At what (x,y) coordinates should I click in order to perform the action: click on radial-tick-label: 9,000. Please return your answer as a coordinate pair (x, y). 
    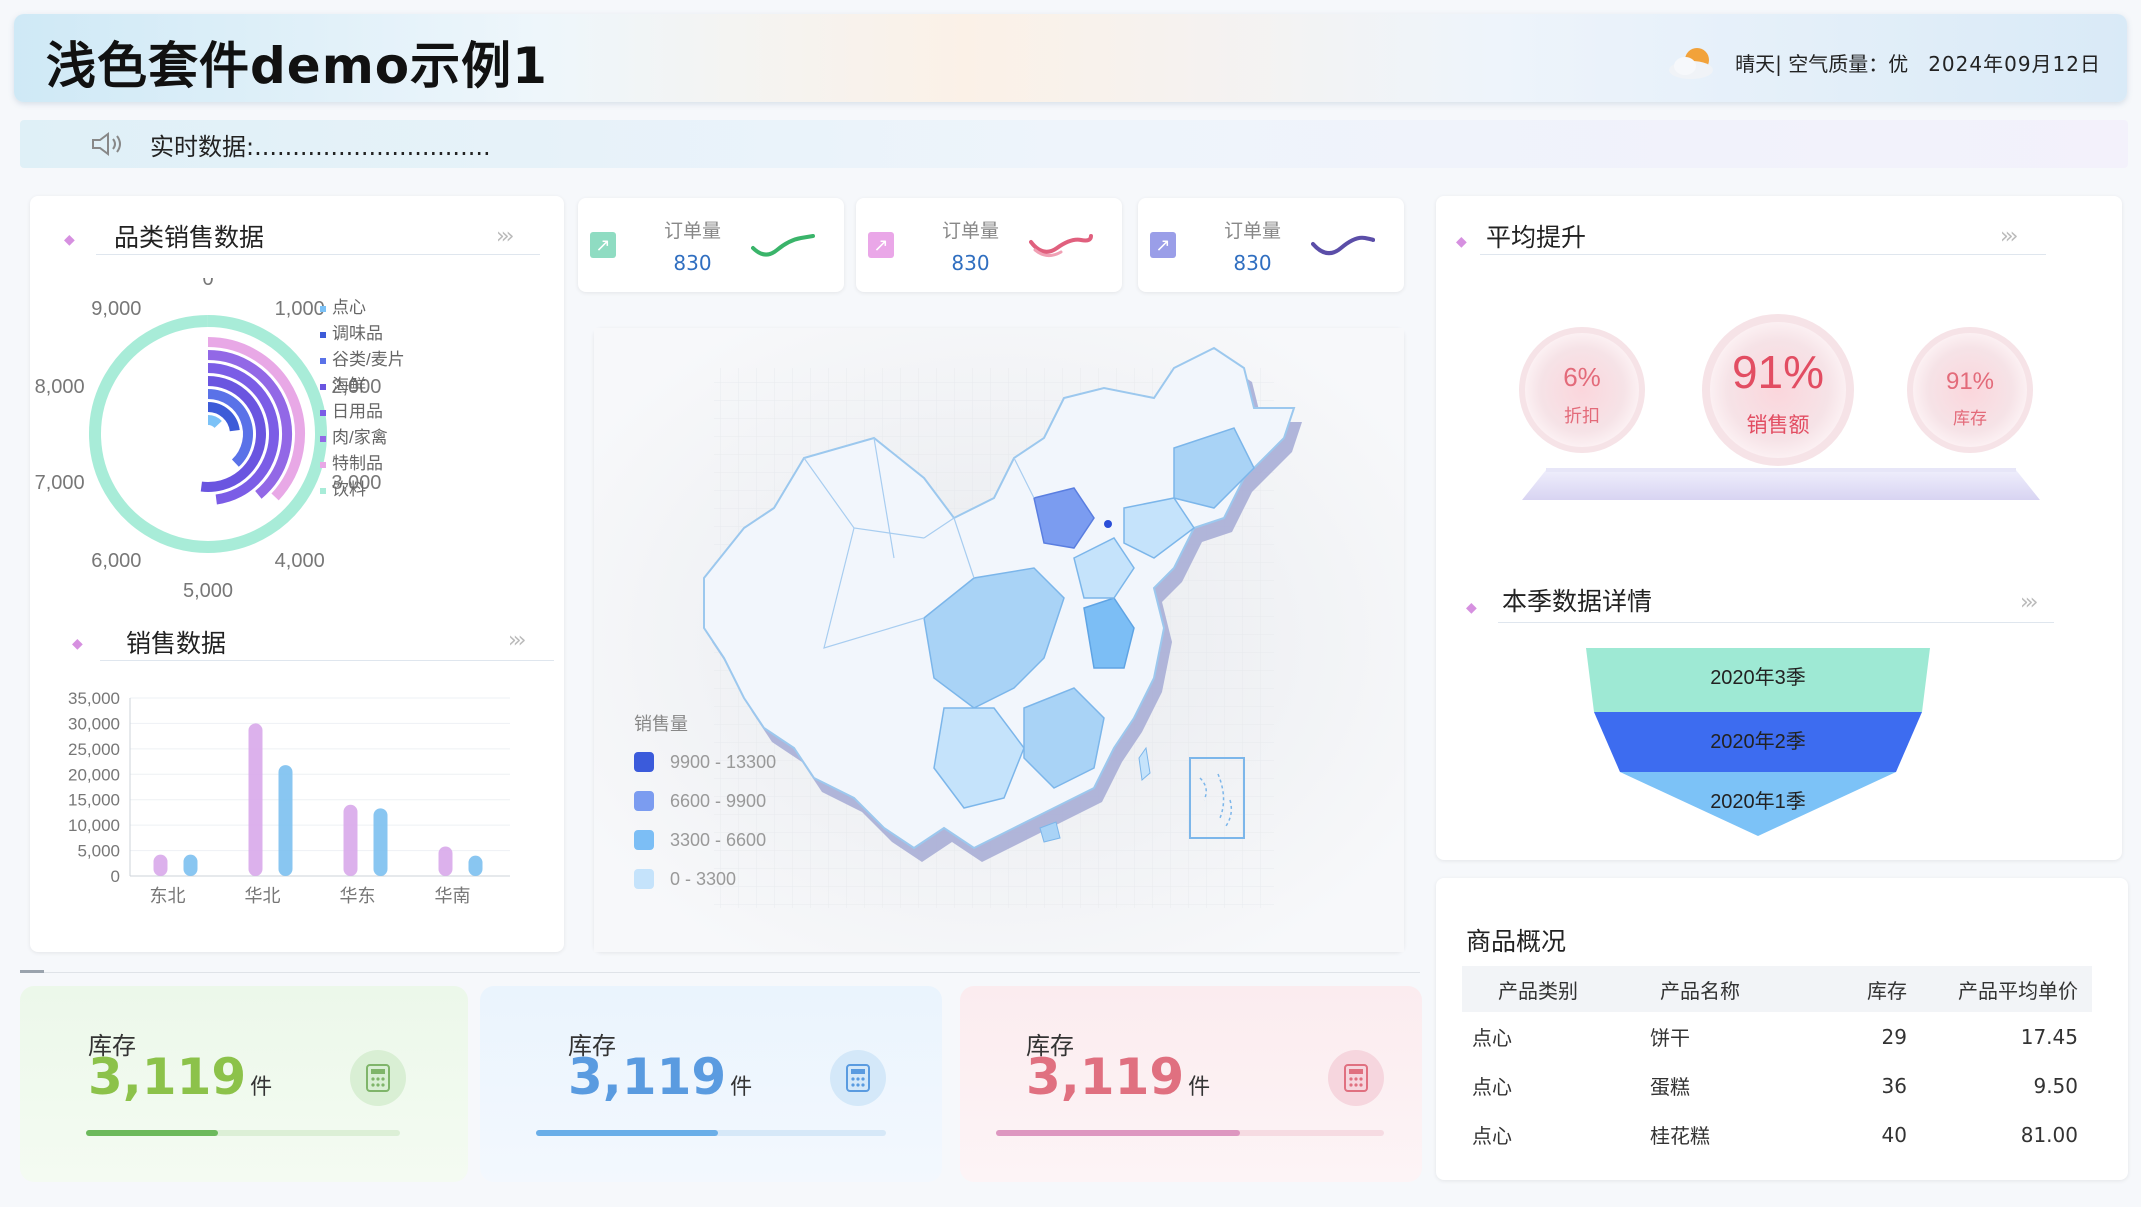
    Looking at the image, I should click on (116, 309).